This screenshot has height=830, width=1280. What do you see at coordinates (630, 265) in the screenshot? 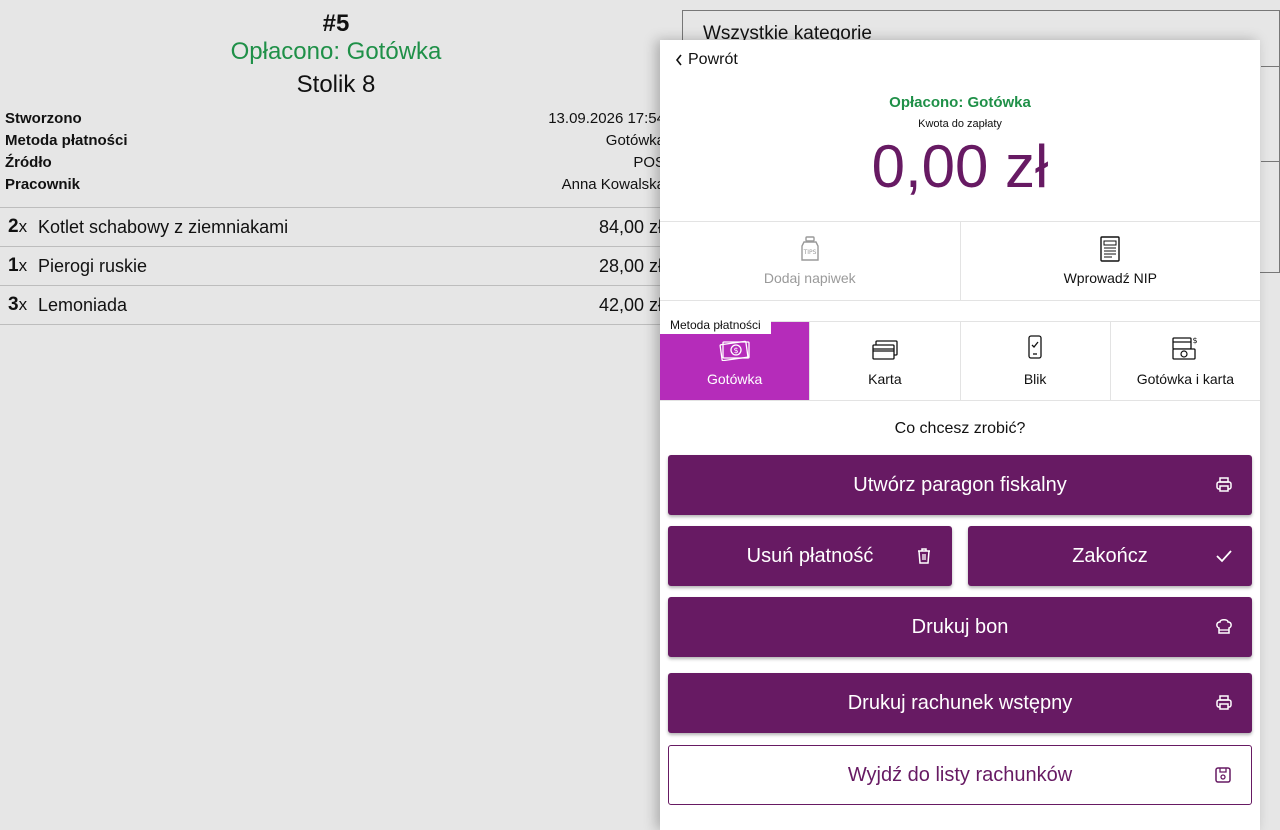
I see `item-price: 28,00 zł` at bounding box center [630, 265].